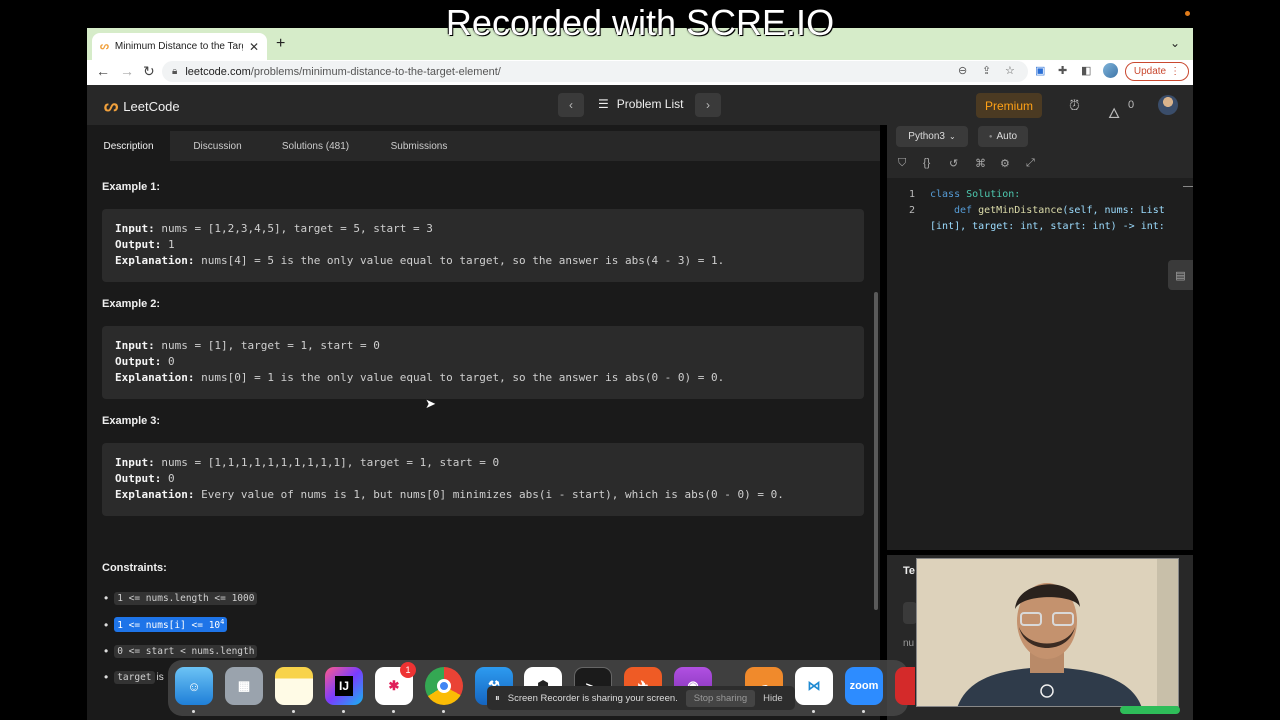 This screenshot has width=1280, height=720. Describe the element at coordinates (1005, 163) in the screenshot. I see `settings-gear-icon: ⚙` at that location.